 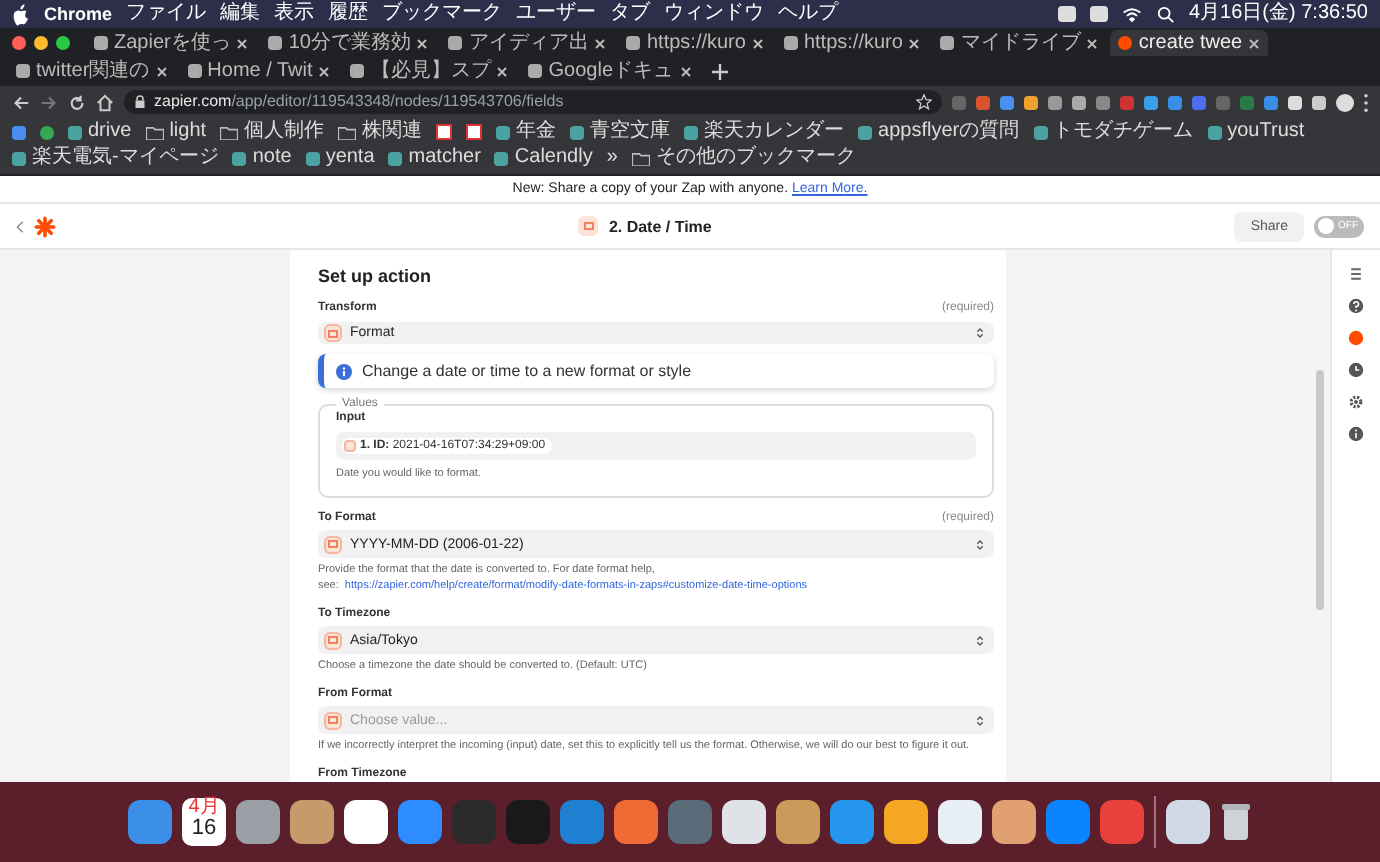 I want to click on menu-item: タブ, so click(x=630, y=14).